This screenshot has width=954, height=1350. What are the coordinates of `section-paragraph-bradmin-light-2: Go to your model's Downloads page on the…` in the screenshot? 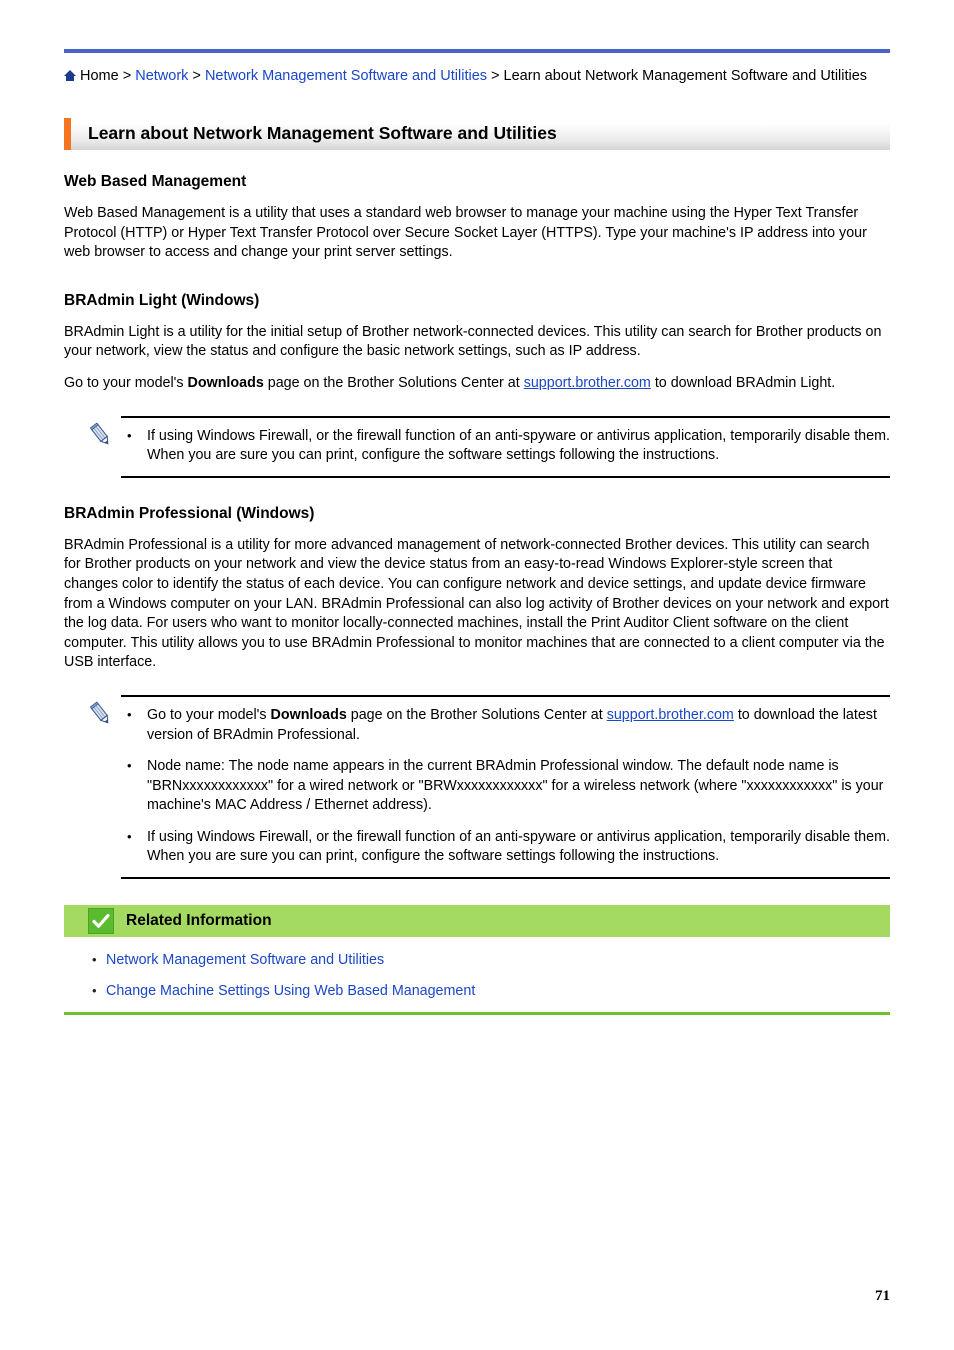 It's located at (477, 384).